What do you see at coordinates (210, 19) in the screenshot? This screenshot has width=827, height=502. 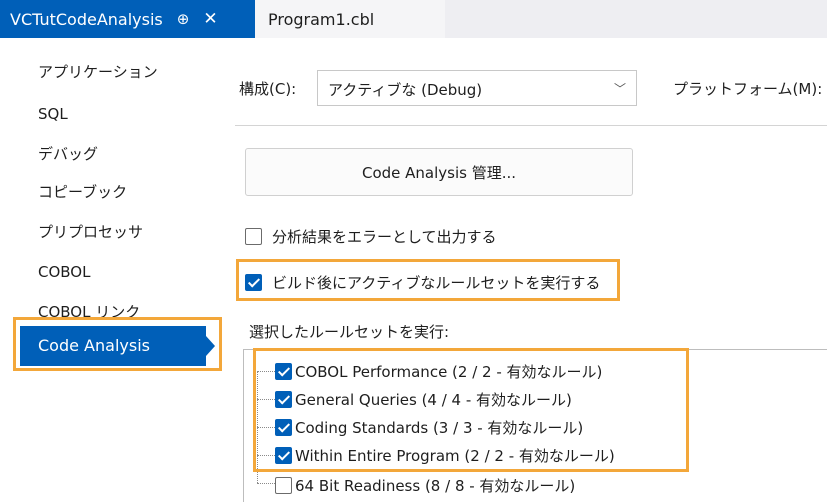 I see `close-icon: ✕` at bounding box center [210, 19].